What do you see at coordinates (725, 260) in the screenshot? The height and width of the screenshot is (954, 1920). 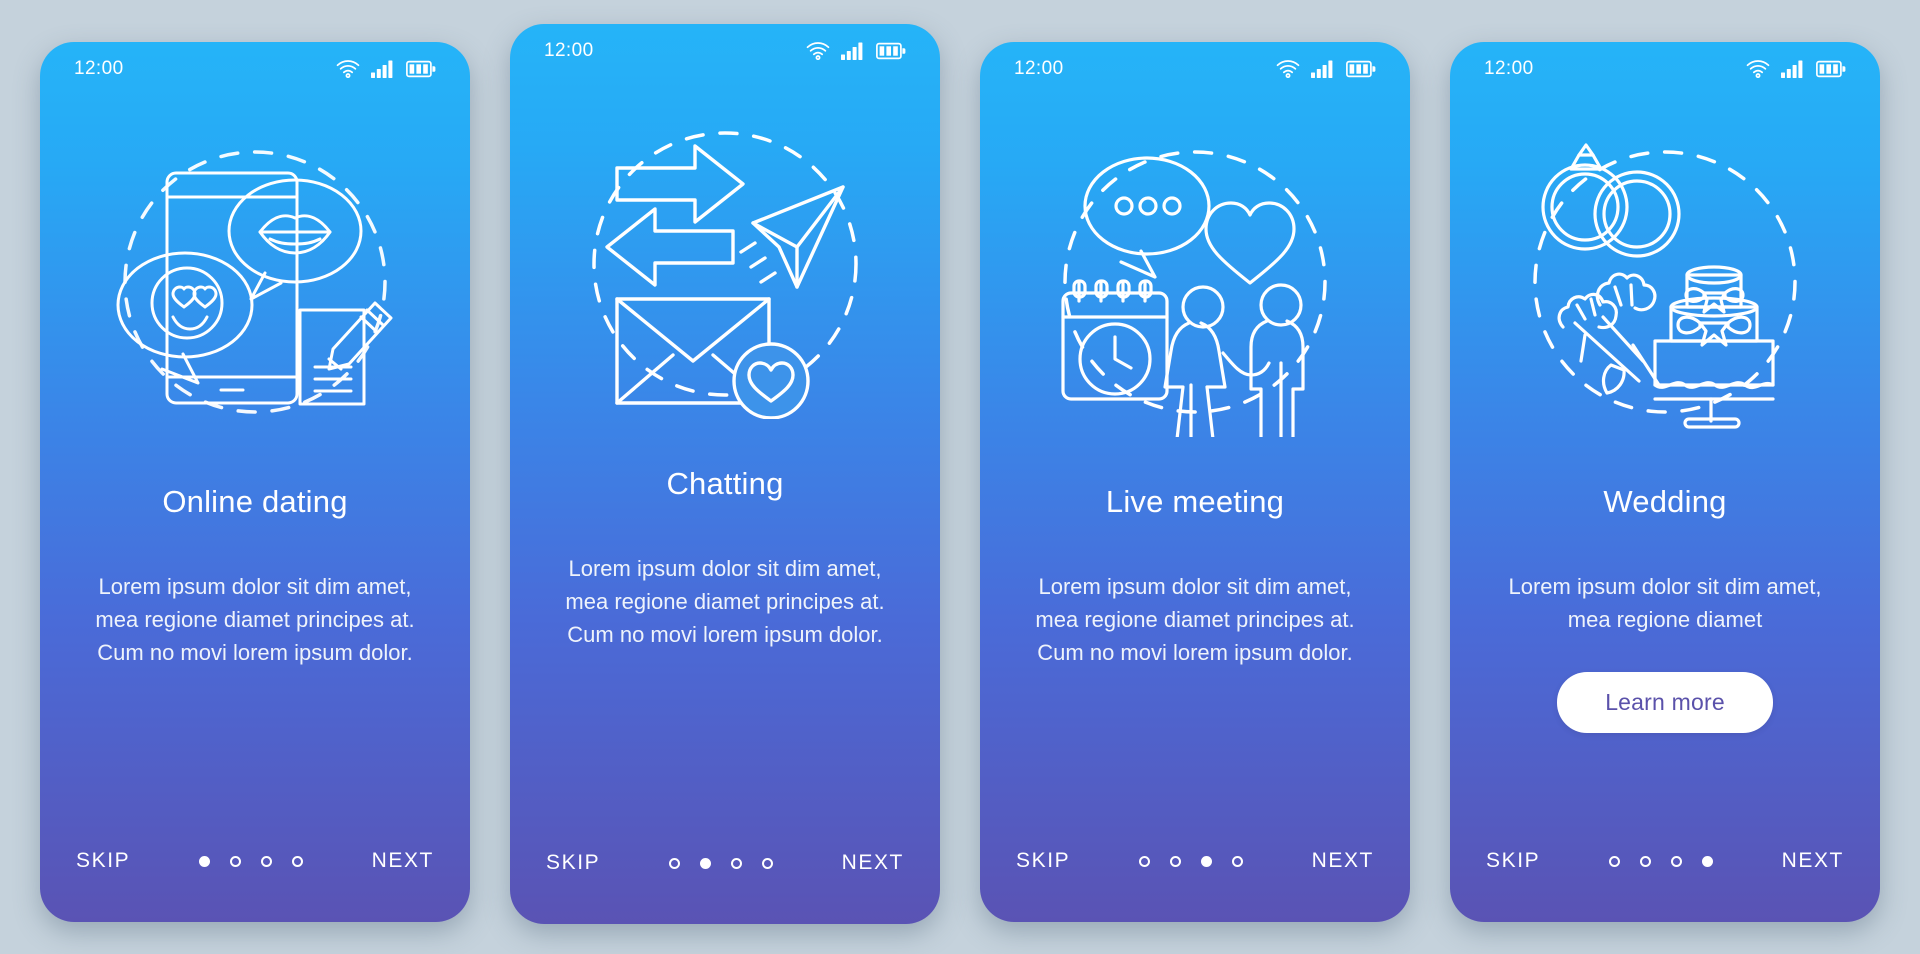 I see `chatting-illustration` at bounding box center [725, 260].